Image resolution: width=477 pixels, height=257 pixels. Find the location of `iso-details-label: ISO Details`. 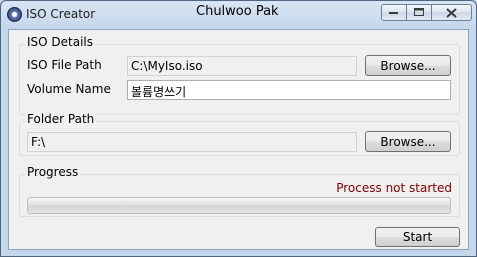

iso-details-label: ISO Details is located at coordinates (60, 42).